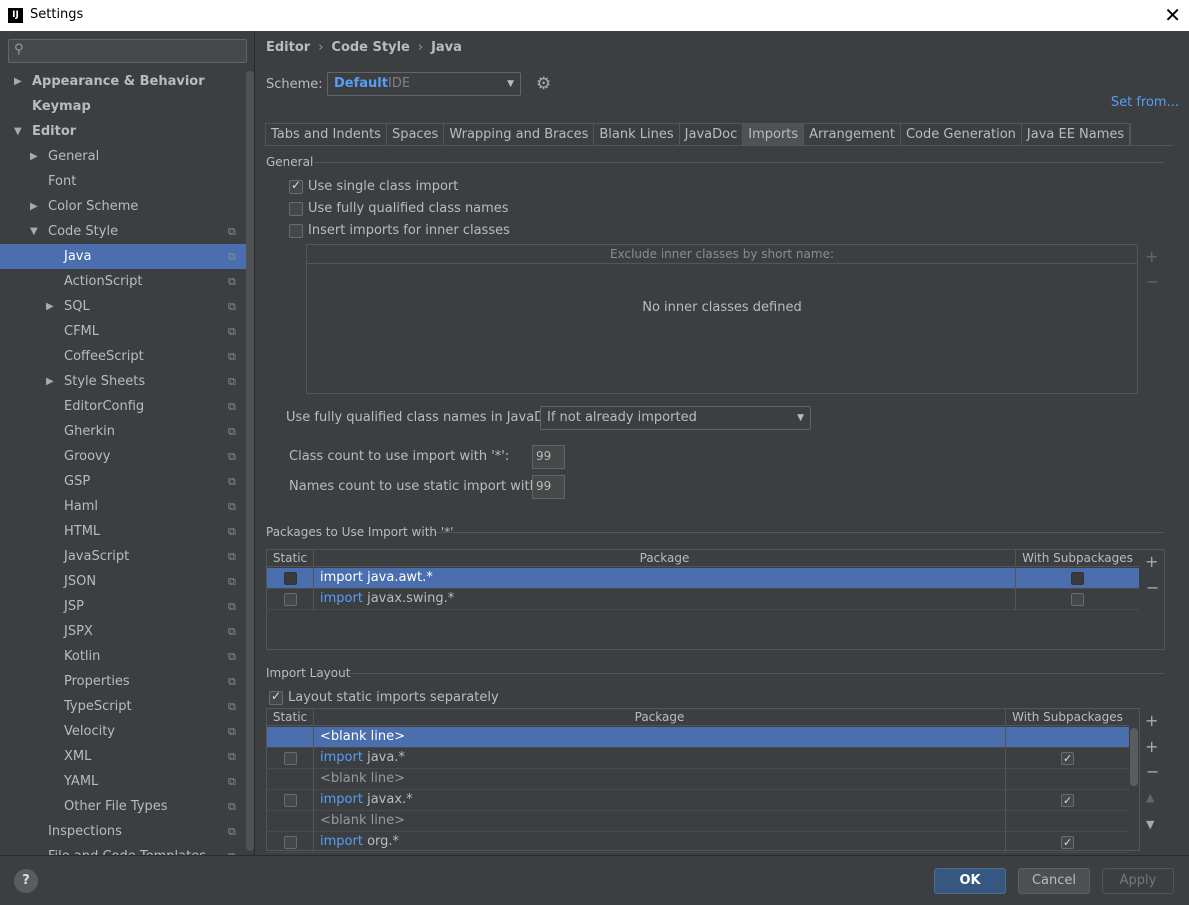 Image resolution: width=1189 pixels, height=905 pixels. What do you see at coordinates (123, 156) in the screenshot?
I see `sidebar-item: ▶ General` at bounding box center [123, 156].